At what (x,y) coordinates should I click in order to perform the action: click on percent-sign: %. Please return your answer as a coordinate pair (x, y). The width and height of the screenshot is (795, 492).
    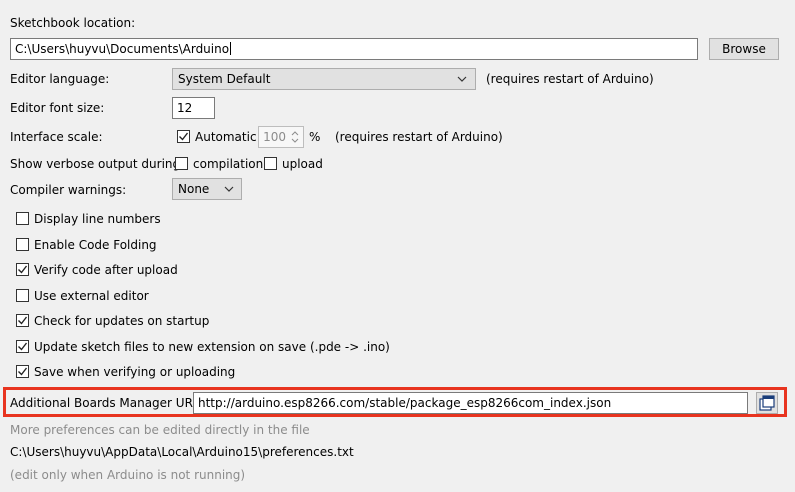
    Looking at the image, I should click on (315, 137).